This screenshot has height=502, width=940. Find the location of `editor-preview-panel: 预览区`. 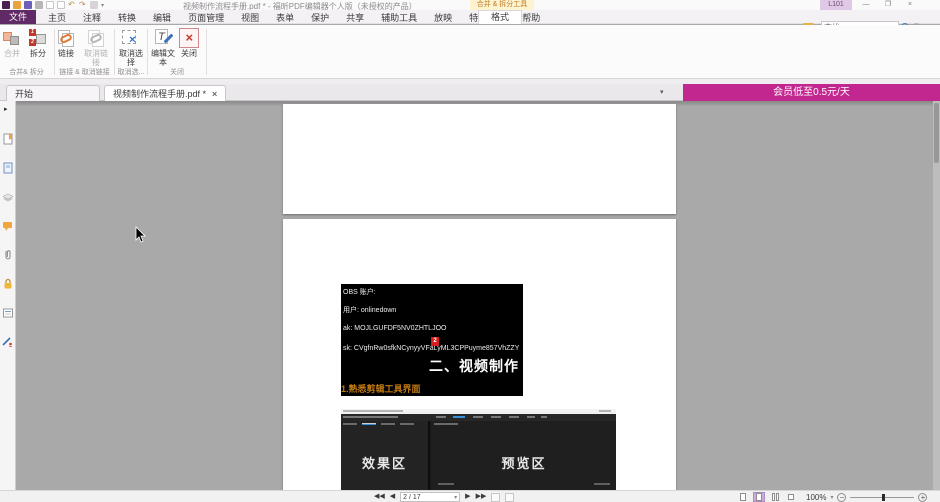

editor-preview-panel: 预览区 is located at coordinates (524, 455).